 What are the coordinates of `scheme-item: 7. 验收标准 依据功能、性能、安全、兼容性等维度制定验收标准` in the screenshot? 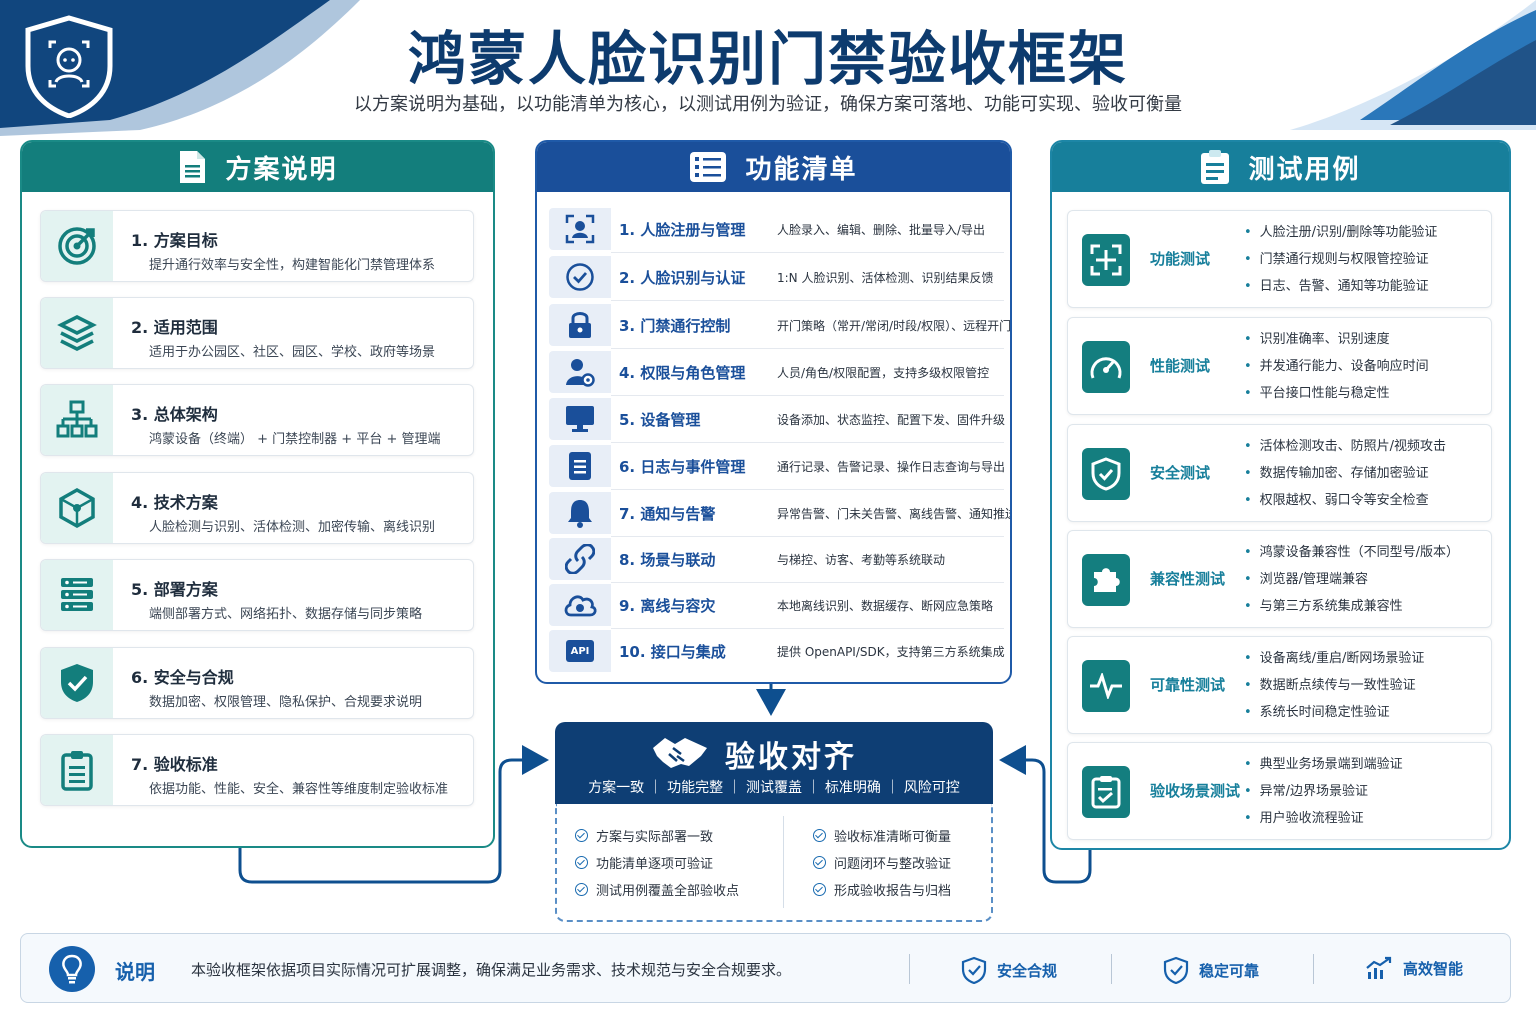 It's located at (257, 770).